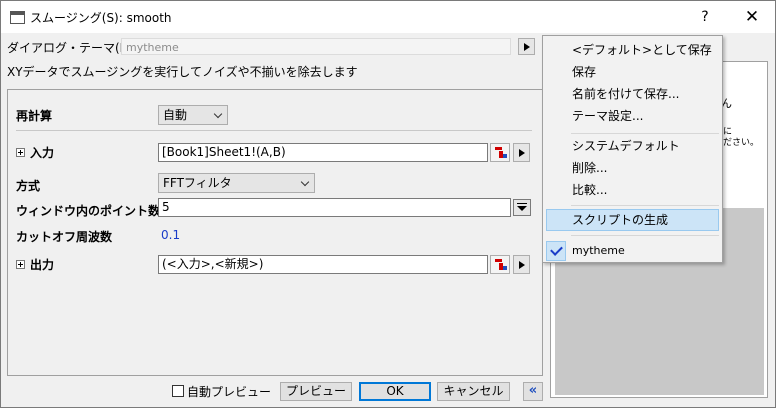  I want to click on expand-input-icon, so click(20, 152).